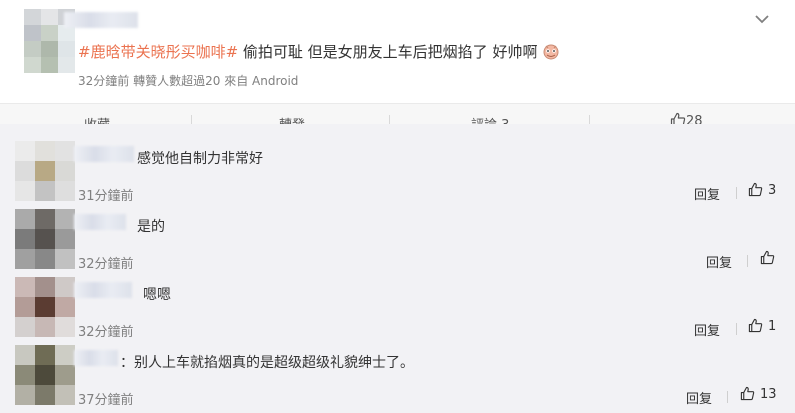  Describe the element at coordinates (177, 81) in the screenshot. I see `forward-count: 轉贊人數超過20` at that location.